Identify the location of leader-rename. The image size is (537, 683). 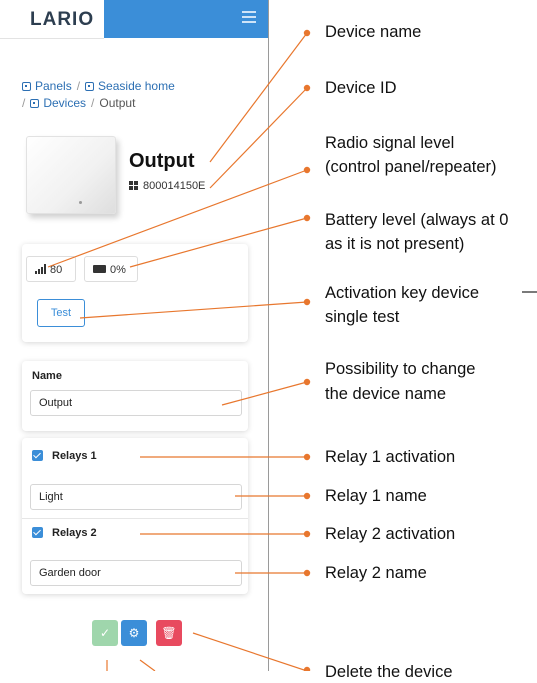
(264, 393).